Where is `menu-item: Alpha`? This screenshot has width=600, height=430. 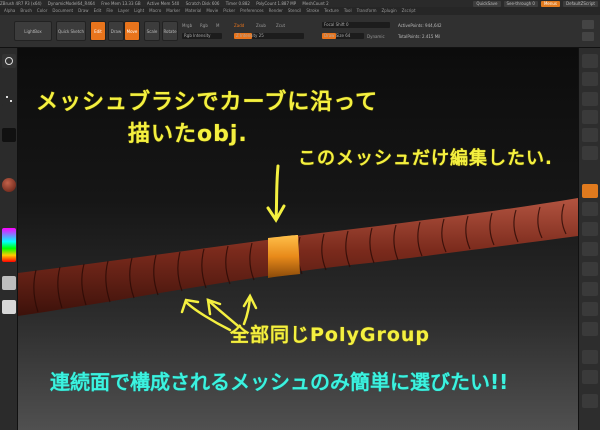 menu-item: Alpha is located at coordinates (9, 11).